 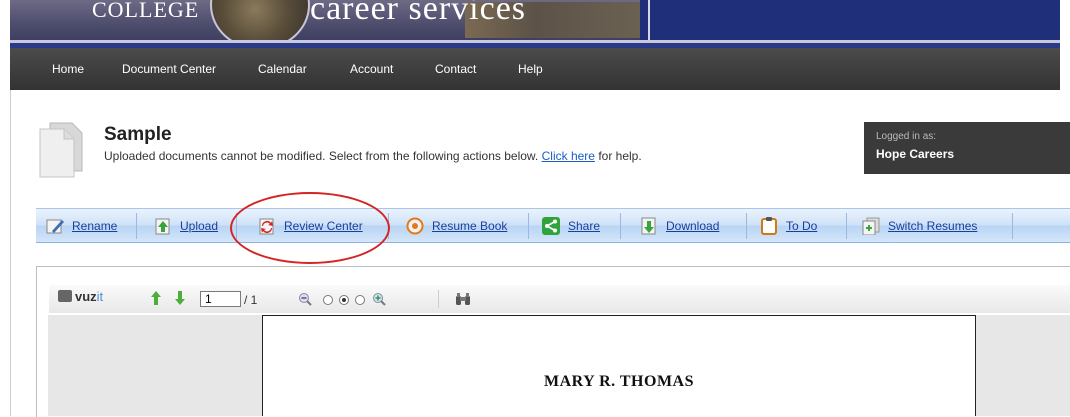 What do you see at coordinates (310, 228) in the screenshot?
I see `highlight-circle-annotation` at bounding box center [310, 228].